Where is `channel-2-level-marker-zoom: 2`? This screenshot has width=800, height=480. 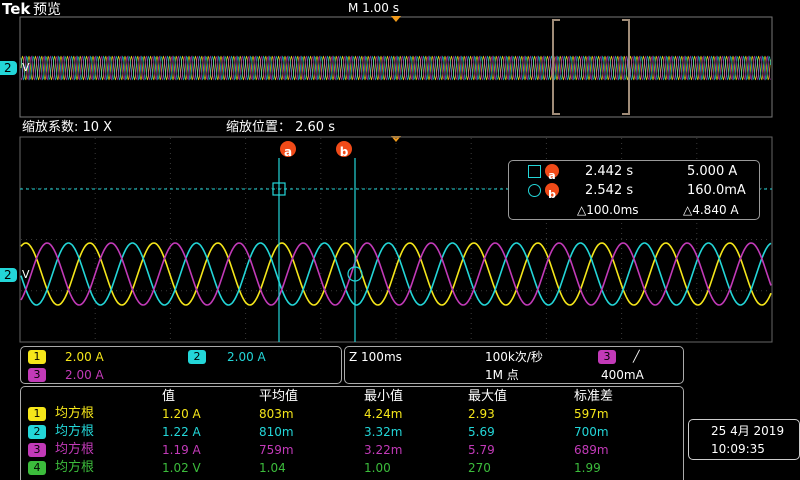
channel-2-level-marker-zoom: 2 is located at coordinates (8, 275).